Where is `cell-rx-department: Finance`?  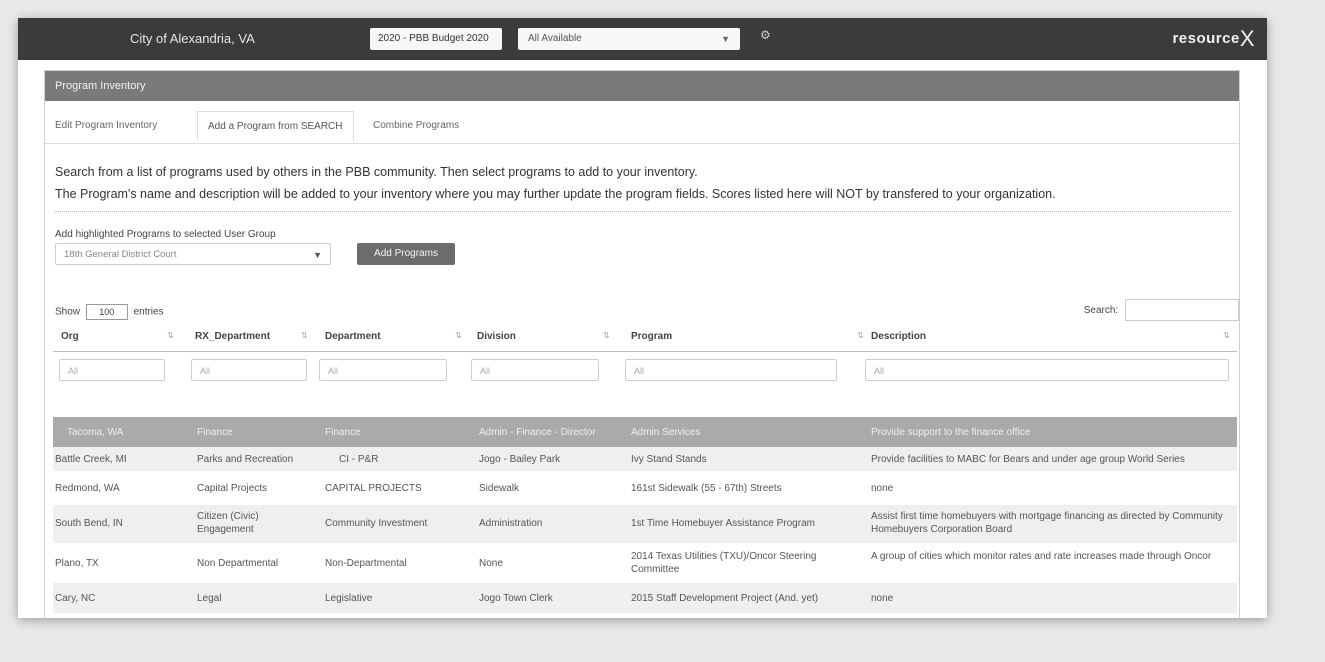 cell-rx-department: Finance is located at coordinates (215, 432).